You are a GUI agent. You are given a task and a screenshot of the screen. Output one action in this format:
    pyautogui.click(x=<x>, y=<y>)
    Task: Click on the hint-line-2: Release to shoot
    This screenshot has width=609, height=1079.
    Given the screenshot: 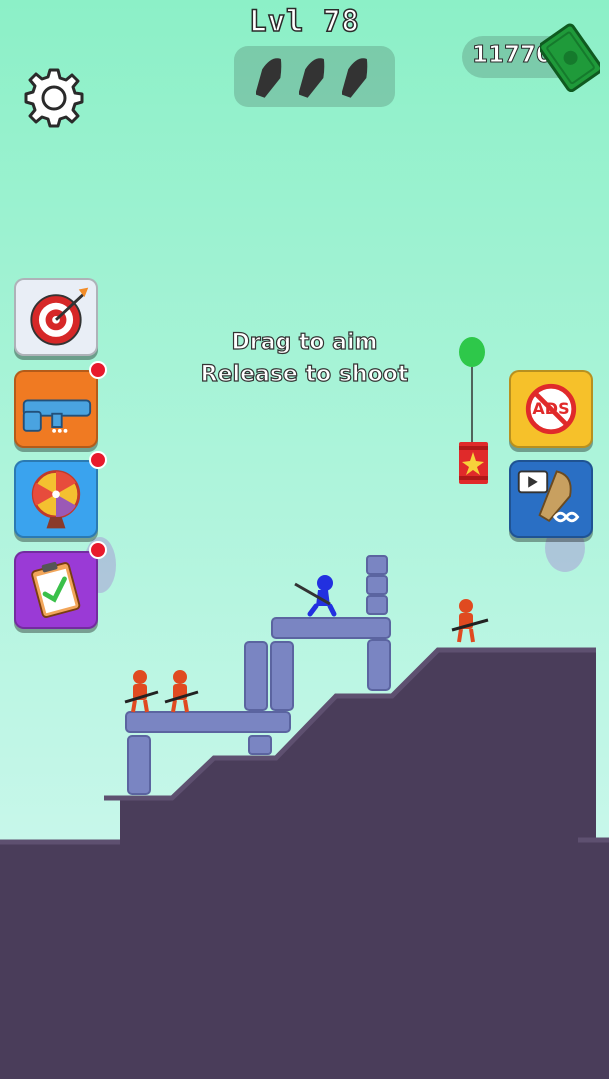 What is the action you would take?
    pyautogui.click(x=304, y=374)
    